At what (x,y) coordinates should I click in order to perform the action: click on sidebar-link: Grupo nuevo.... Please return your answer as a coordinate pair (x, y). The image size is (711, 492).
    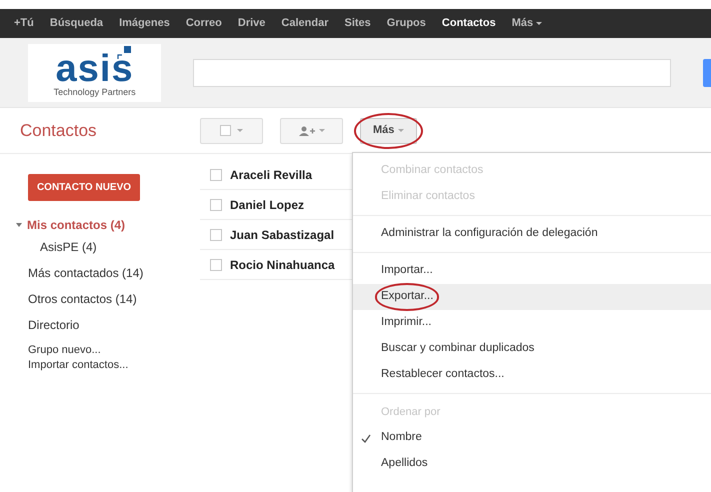
    Looking at the image, I should click on (114, 350).